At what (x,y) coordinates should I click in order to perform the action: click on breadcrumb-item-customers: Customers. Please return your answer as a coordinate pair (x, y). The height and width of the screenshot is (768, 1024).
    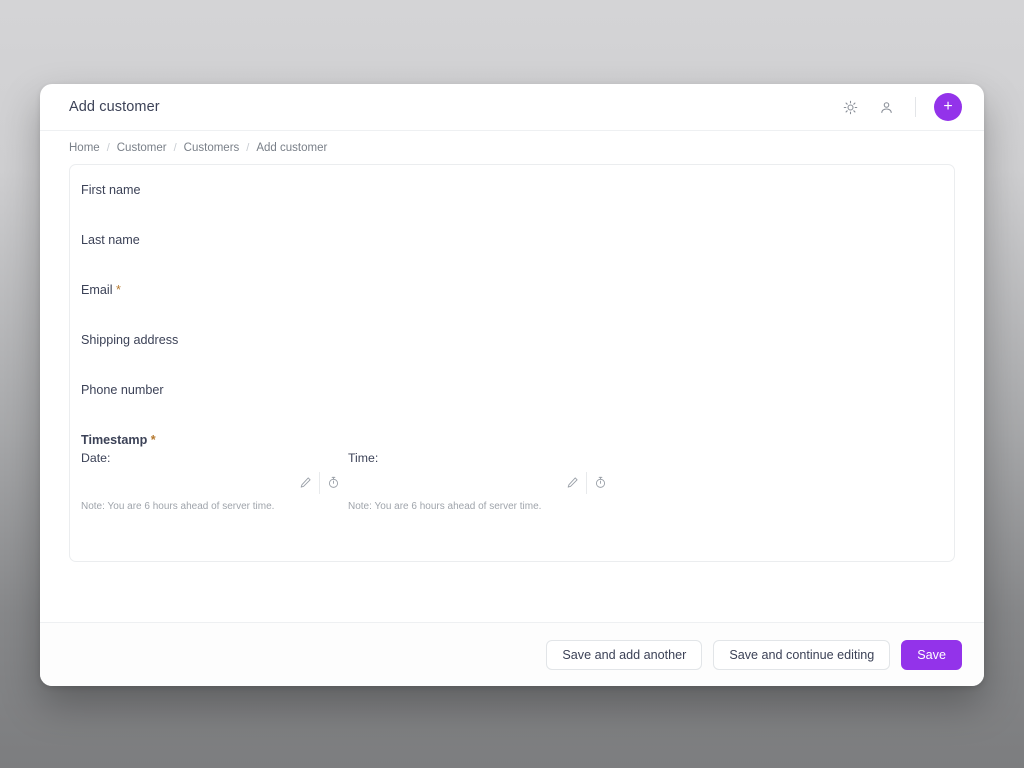
    Looking at the image, I should click on (212, 148).